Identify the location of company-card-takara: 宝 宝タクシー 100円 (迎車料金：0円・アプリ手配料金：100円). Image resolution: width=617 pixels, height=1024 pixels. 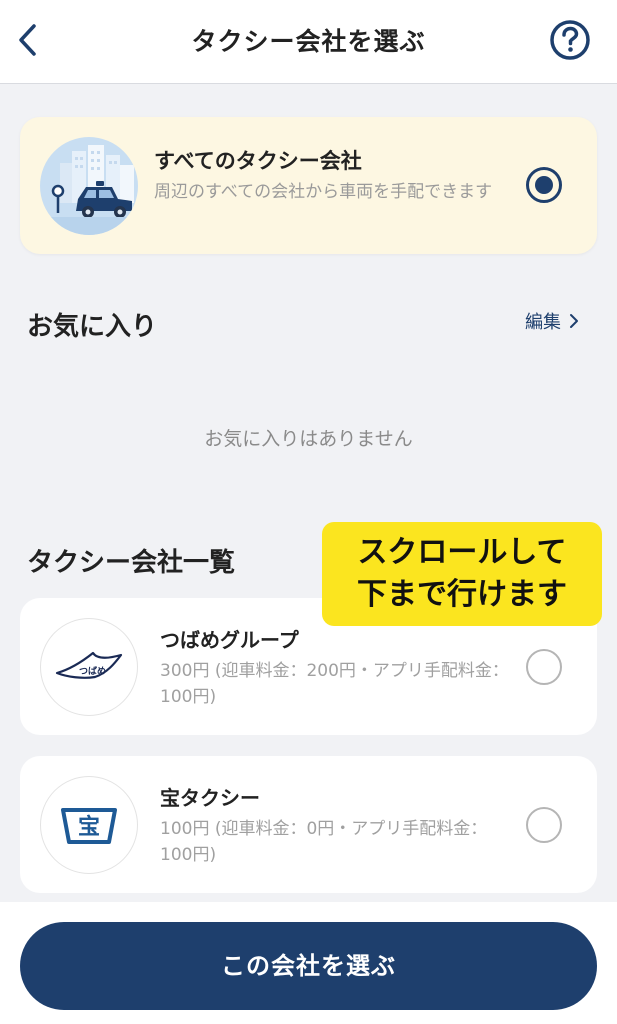
(308, 824).